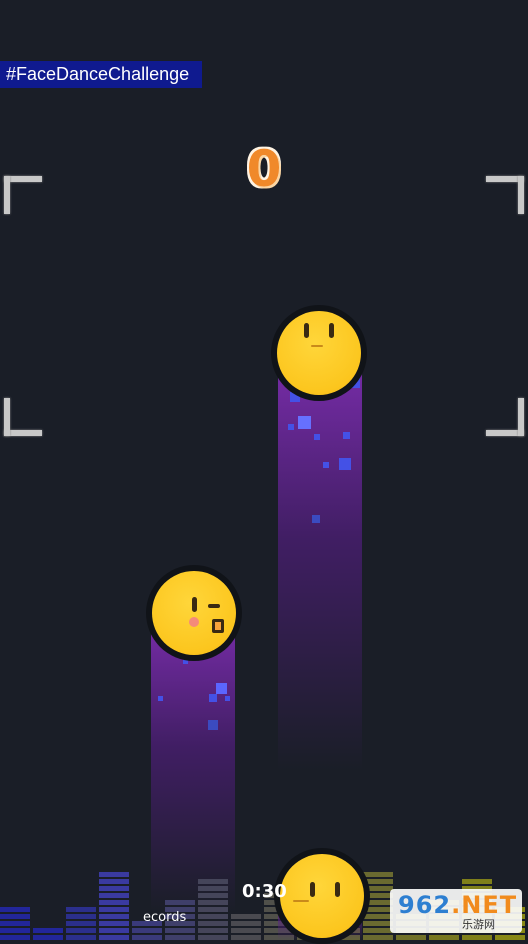 This screenshot has width=528, height=944. I want to click on winking-eye, so click(214, 606).